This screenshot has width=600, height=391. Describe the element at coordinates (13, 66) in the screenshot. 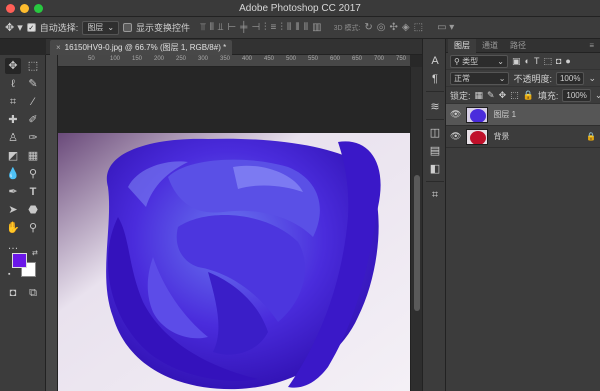

I see `move-tool-icon: ✥` at that location.